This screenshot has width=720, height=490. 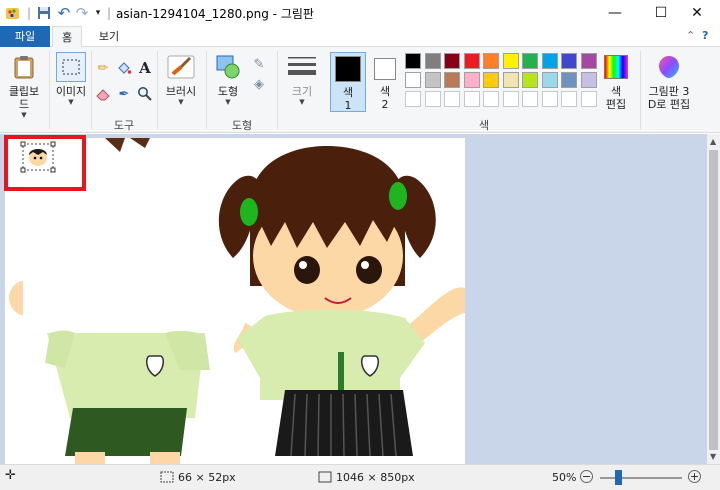 What do you see at coordinates (615, 13) in the screenshot?
I see `minimize-button: —` at bounding box center [615, 13].